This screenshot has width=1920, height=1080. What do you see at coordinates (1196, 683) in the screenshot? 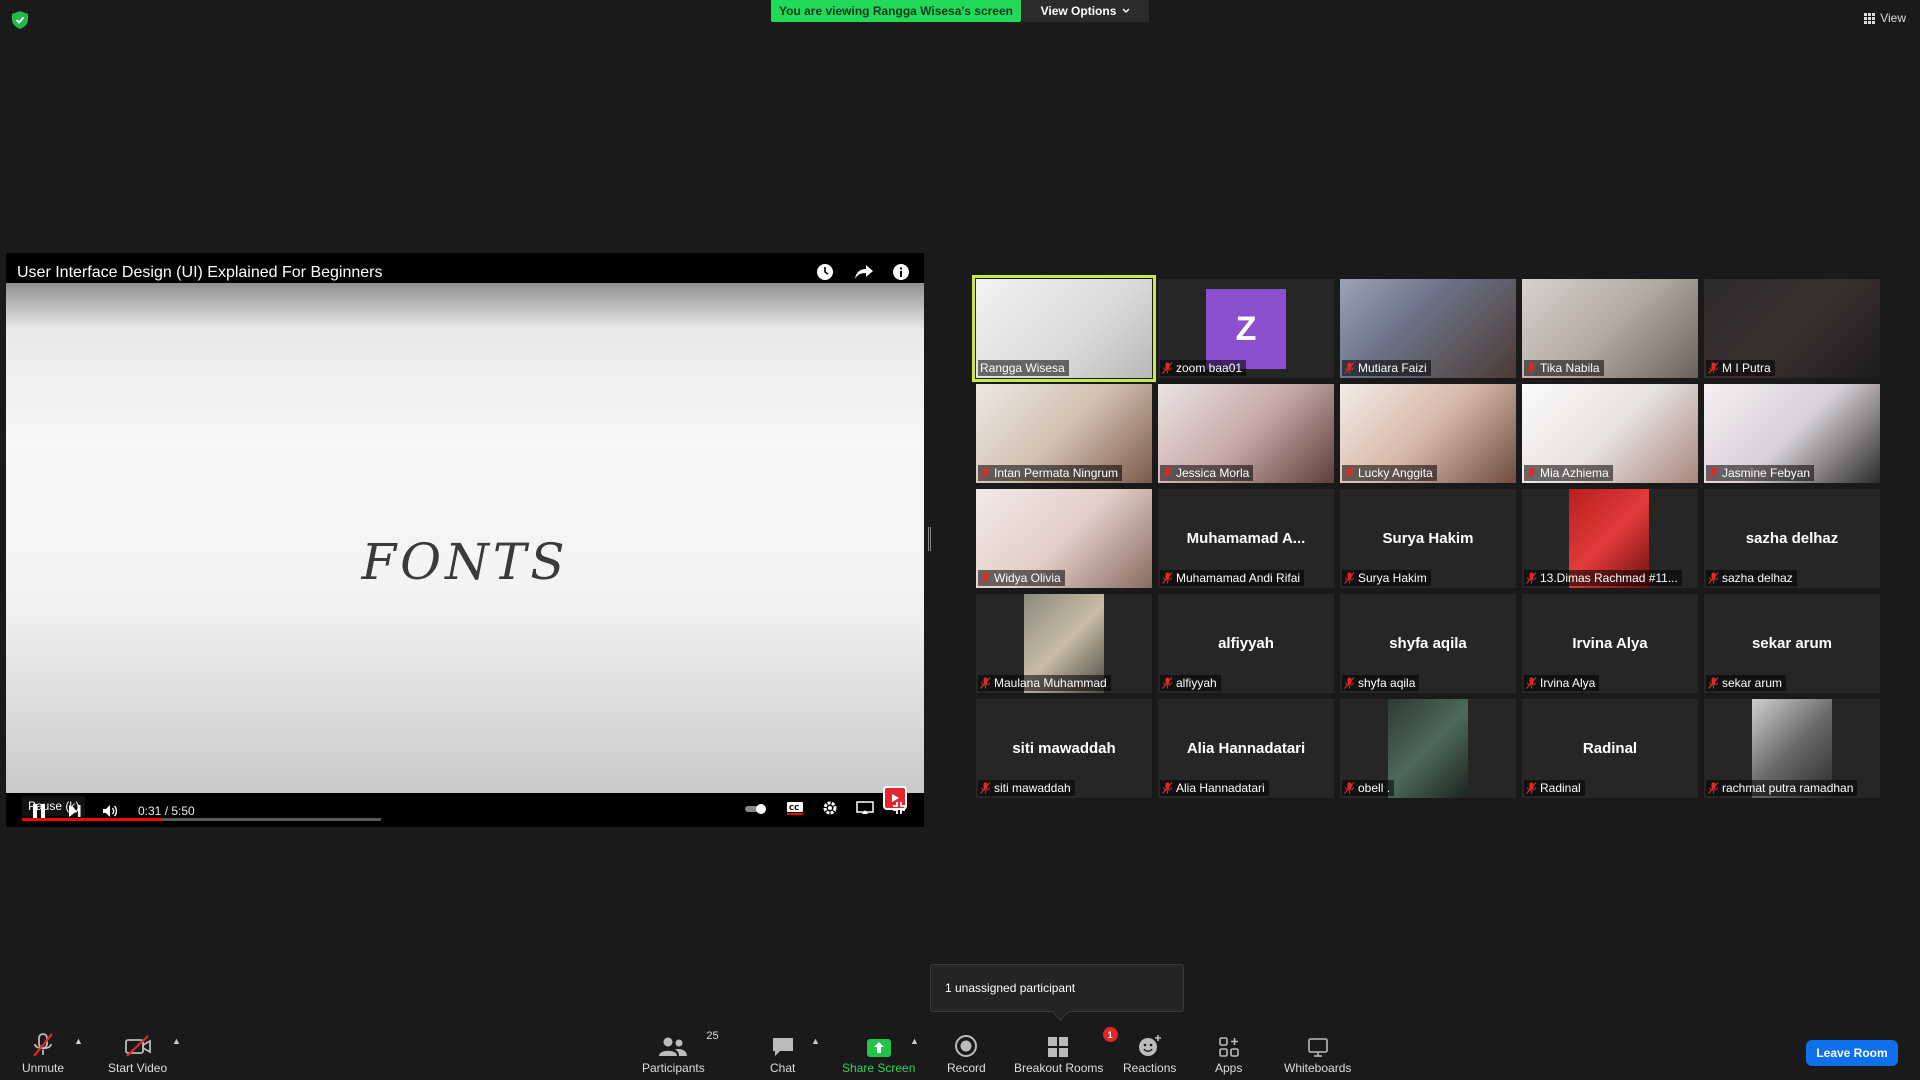
I see `participant-name: alfiyyah` at bounding box center [1196, 683].